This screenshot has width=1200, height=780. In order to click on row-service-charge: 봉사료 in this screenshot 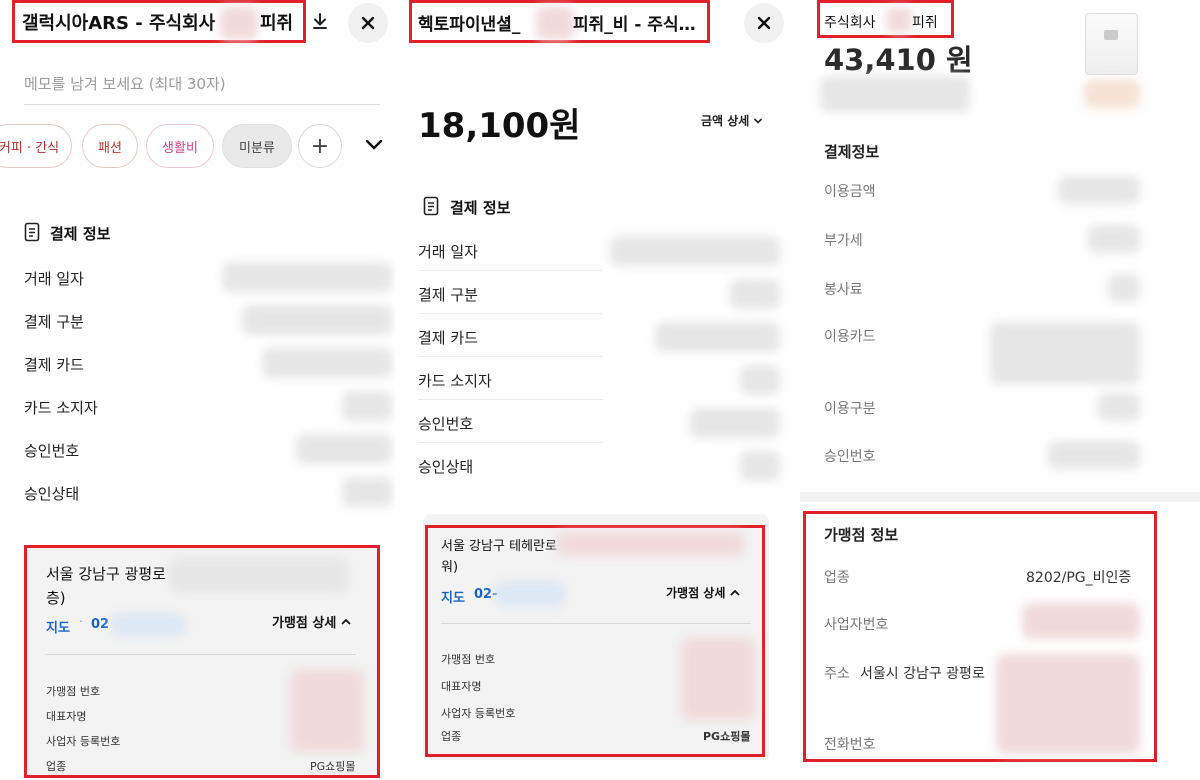, I will do `click(843, 290)`.